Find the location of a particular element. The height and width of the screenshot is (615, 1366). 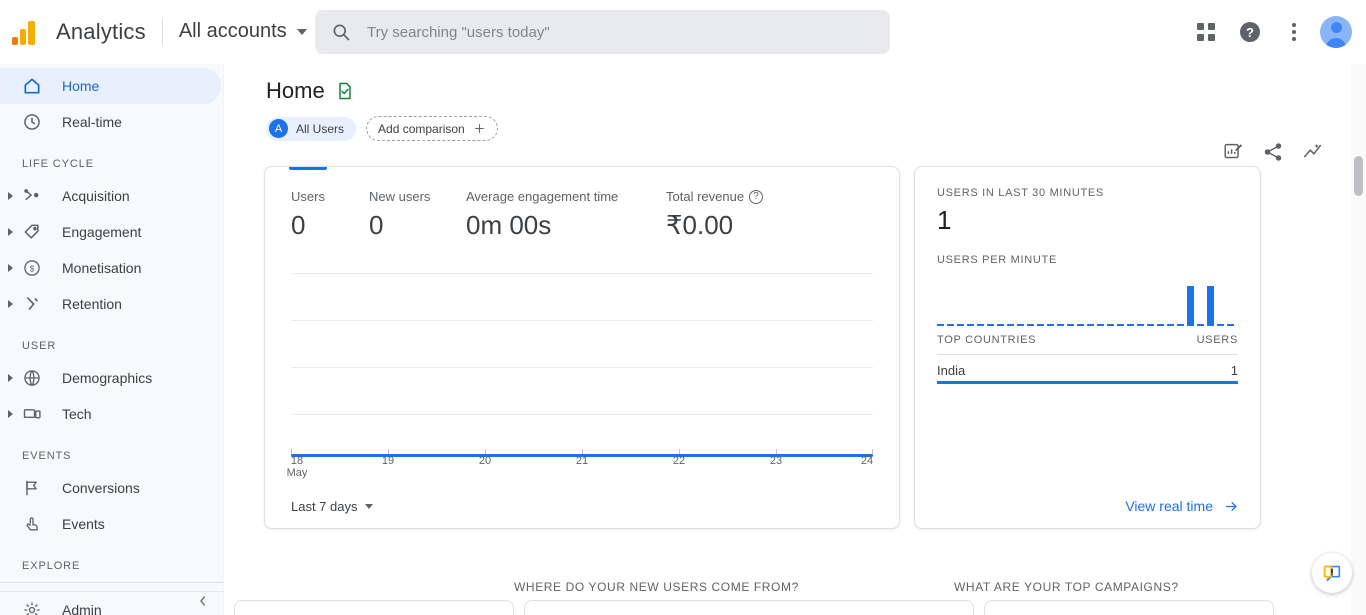

metric-value: ₹0.00 is located at coordinates (700, 225).